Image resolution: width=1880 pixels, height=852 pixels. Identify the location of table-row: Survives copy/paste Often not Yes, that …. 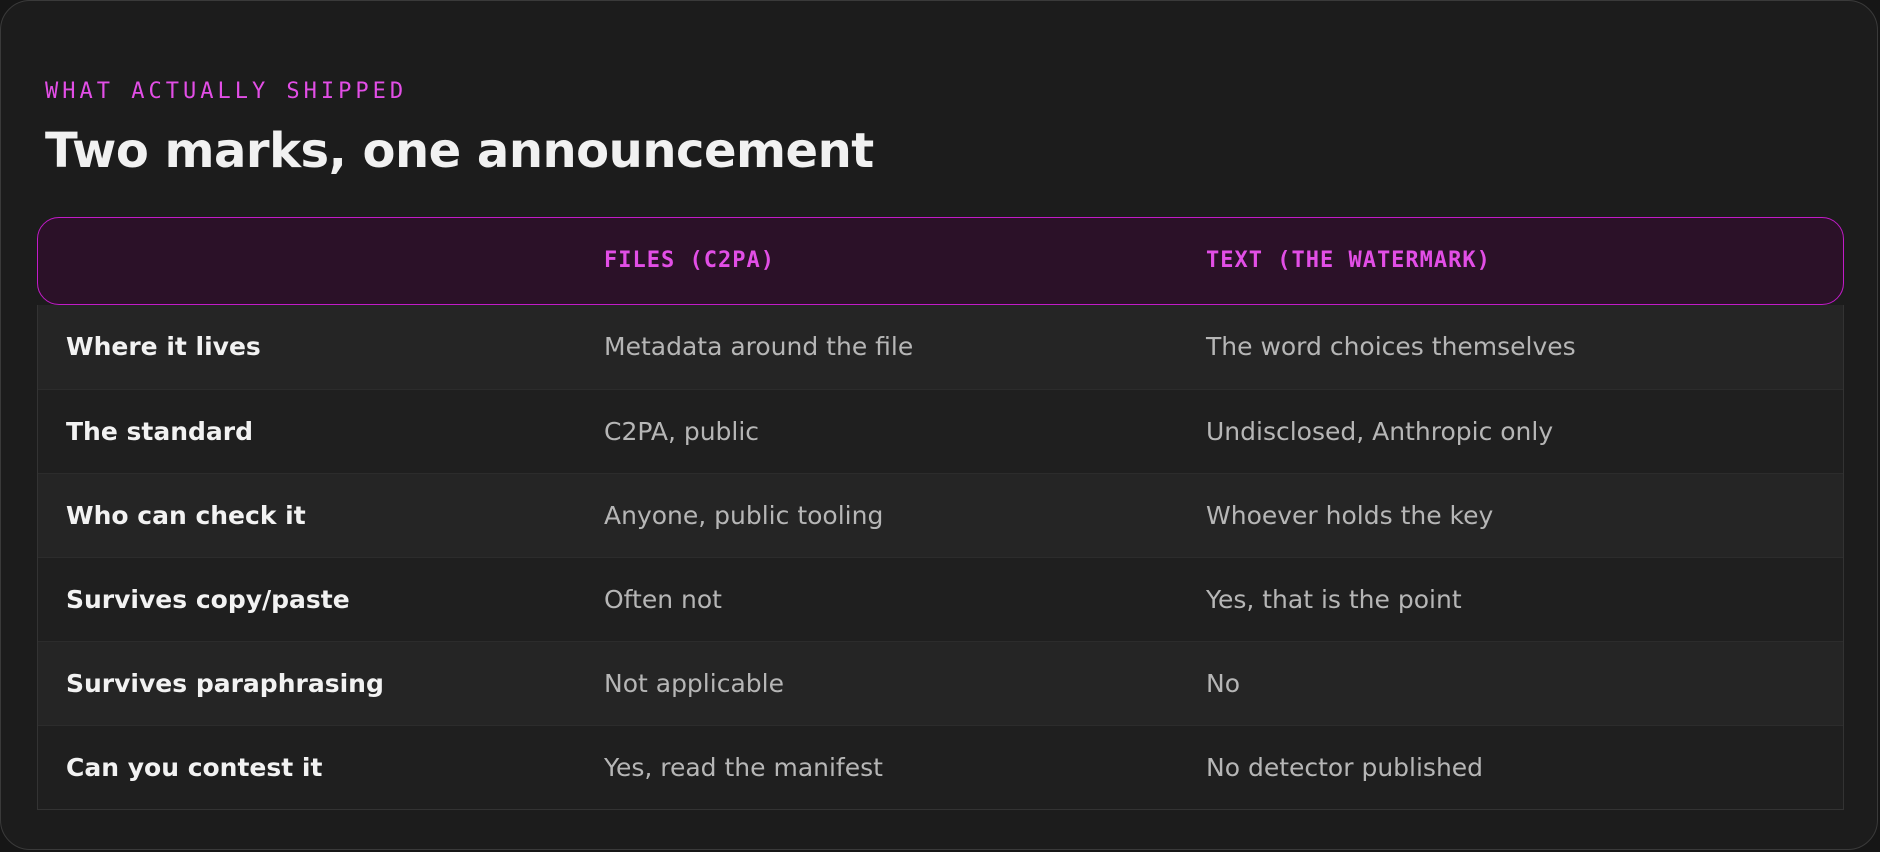
(940, 599).